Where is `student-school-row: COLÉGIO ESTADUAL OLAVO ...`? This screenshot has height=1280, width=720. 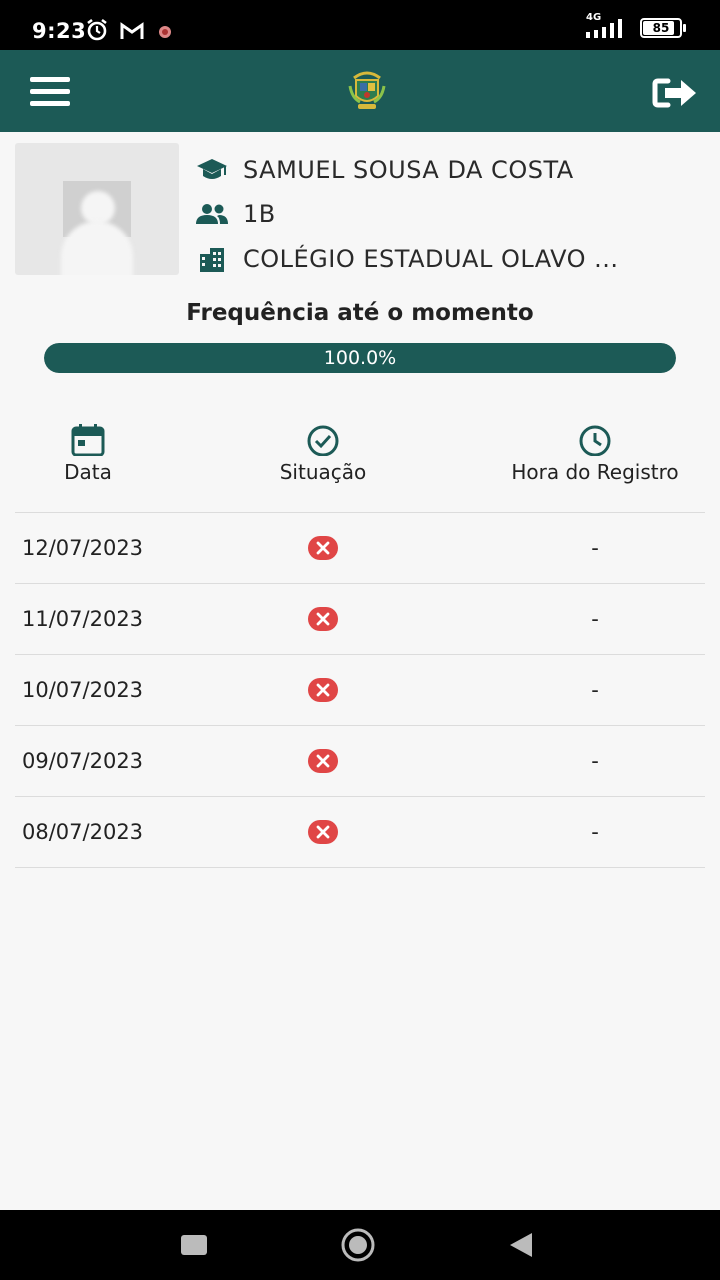 student-school-row: COLÉGIO ESTADUAL OLAVO ... is located at coordinates (407, 259).